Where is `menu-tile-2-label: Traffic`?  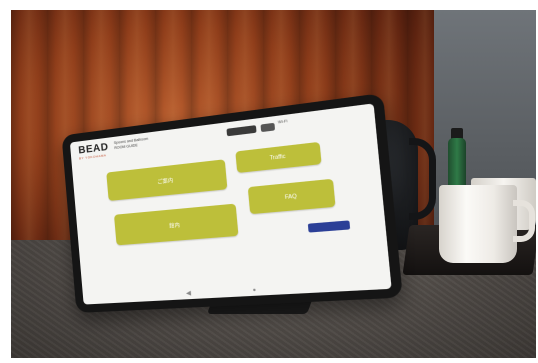 menu-tile-2-label: Traffic is located at coordinates (277, 157).